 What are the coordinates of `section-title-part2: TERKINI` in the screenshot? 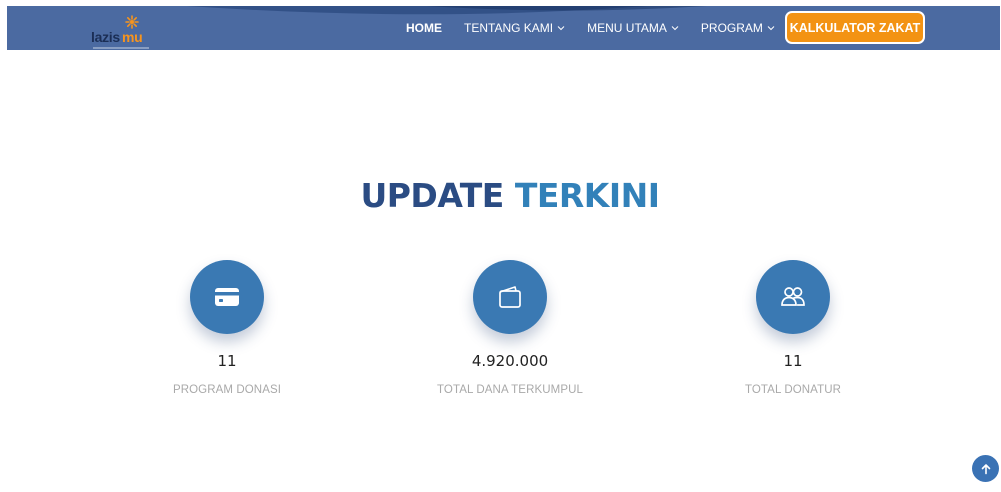 It's located at (587, 195).